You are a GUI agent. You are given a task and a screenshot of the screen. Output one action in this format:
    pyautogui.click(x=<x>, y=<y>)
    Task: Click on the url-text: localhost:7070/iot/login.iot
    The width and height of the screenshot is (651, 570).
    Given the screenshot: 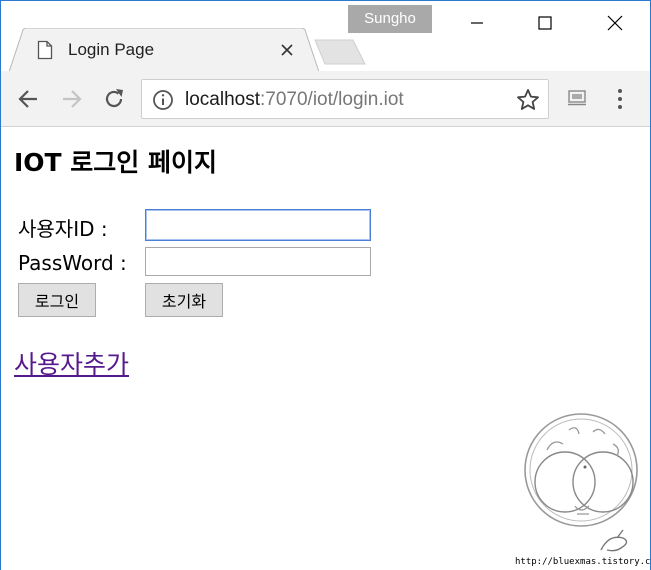 What is the action you would take?
    pyautogui.click(x=294, y=100)
    